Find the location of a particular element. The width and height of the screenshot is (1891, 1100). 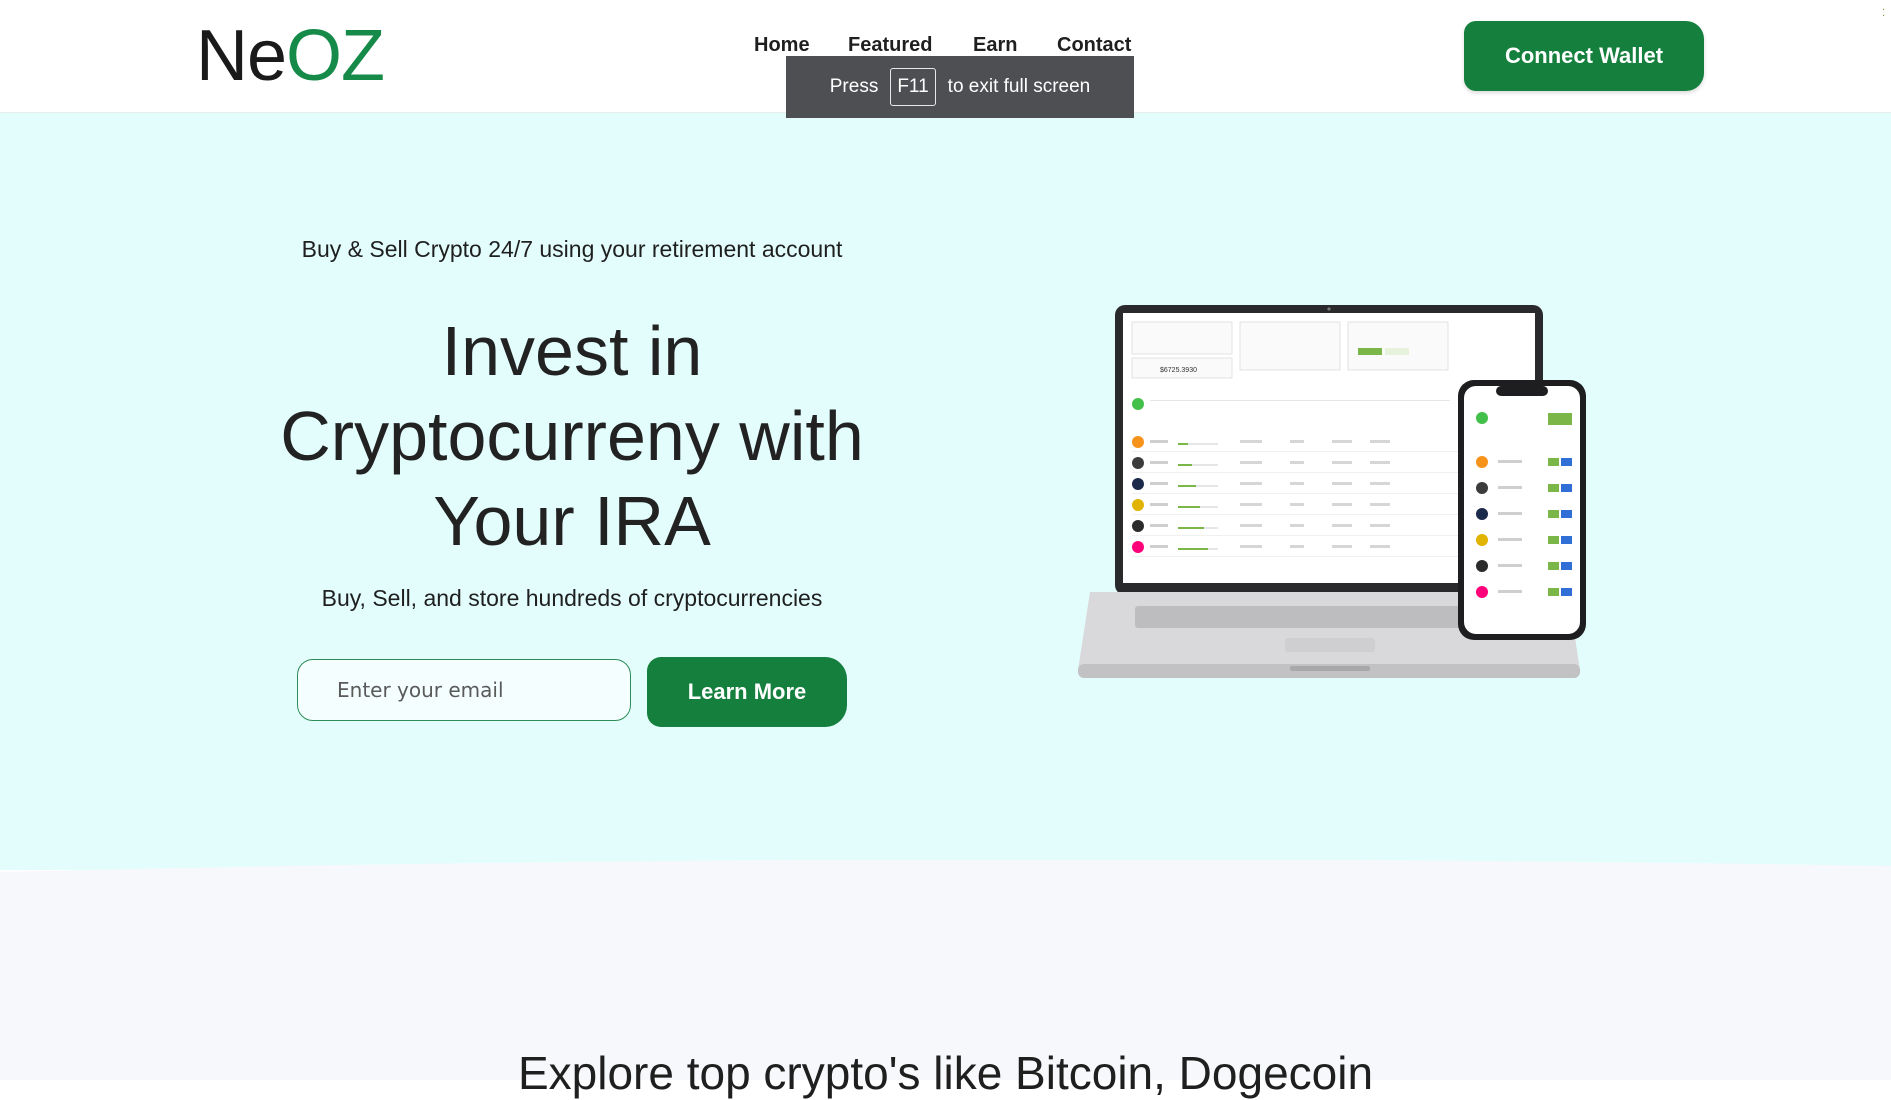

logo-text-ne: Ne is located at coordinates (241, 56).